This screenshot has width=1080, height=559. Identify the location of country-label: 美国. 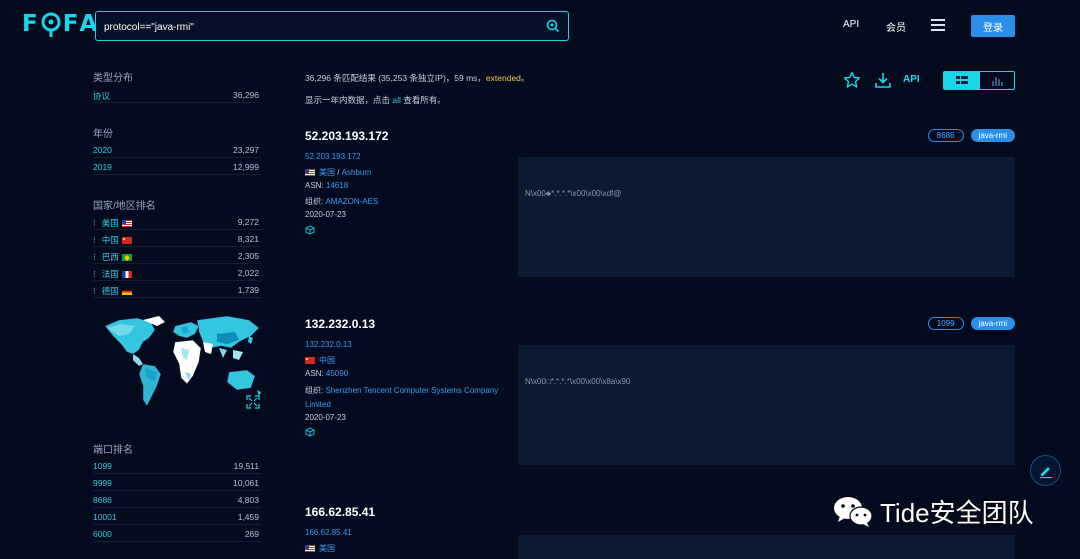
(110, 223).